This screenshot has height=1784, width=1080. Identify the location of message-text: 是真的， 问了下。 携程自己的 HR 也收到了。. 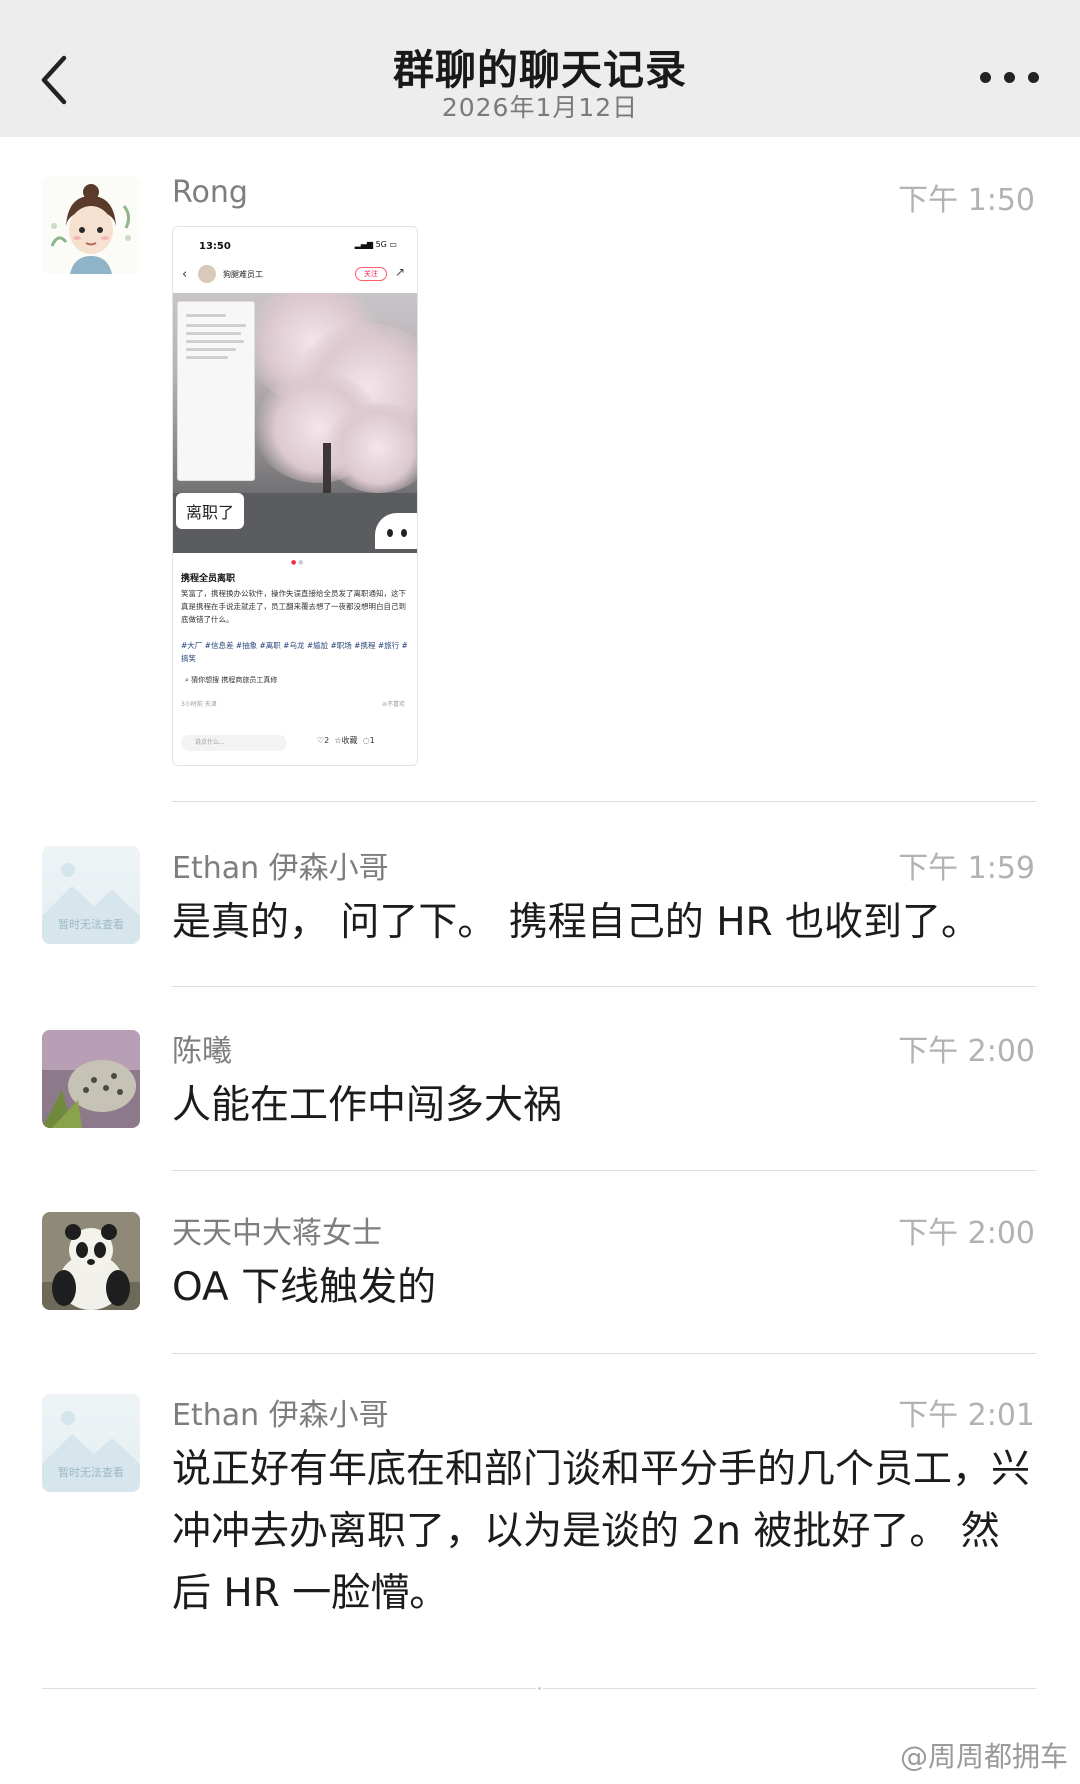
(576, 922).